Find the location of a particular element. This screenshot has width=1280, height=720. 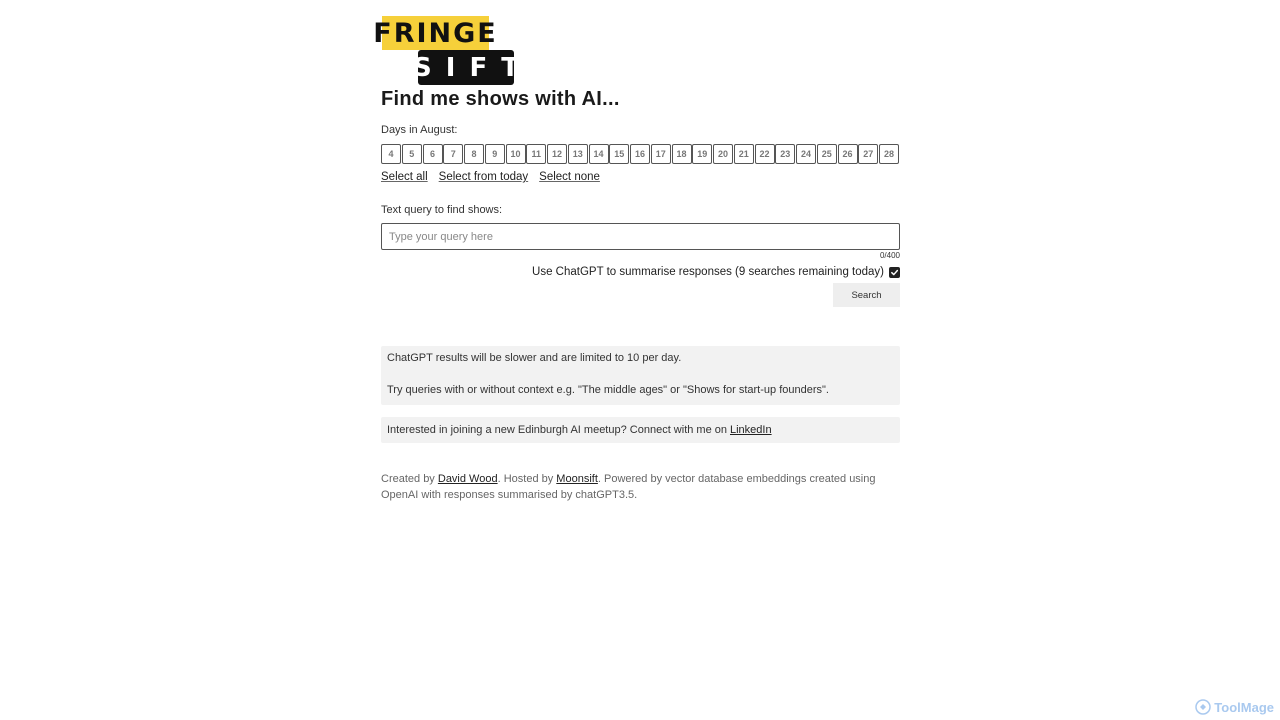

day-button-8: 8 is located at coordinates (474, 154).